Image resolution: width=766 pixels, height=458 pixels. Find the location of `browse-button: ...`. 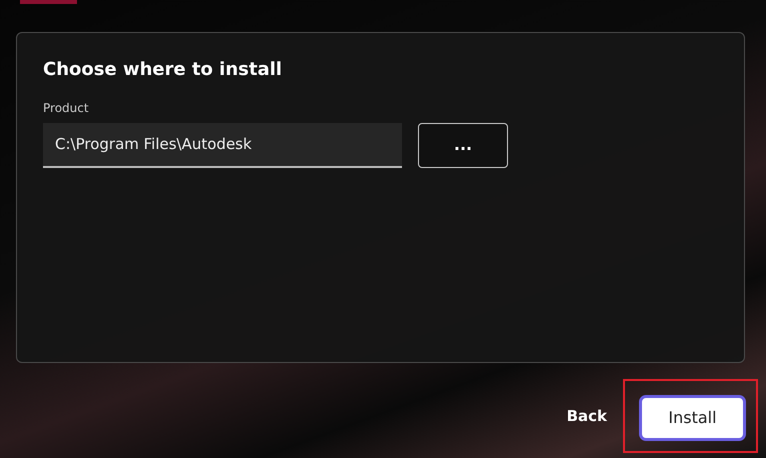

browse-button: ... is located at coordinates (463, 145).